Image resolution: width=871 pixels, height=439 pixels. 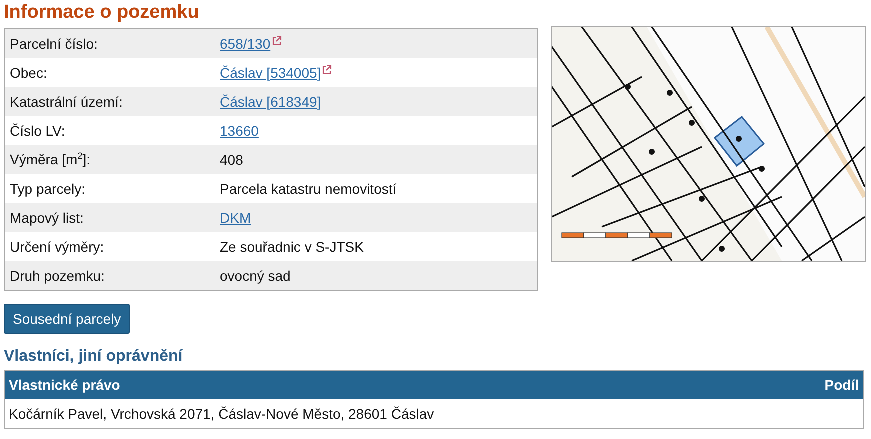 I want to click on section-heading: Vlastníci, jiní oprávnění, so click(x=94, y=357).